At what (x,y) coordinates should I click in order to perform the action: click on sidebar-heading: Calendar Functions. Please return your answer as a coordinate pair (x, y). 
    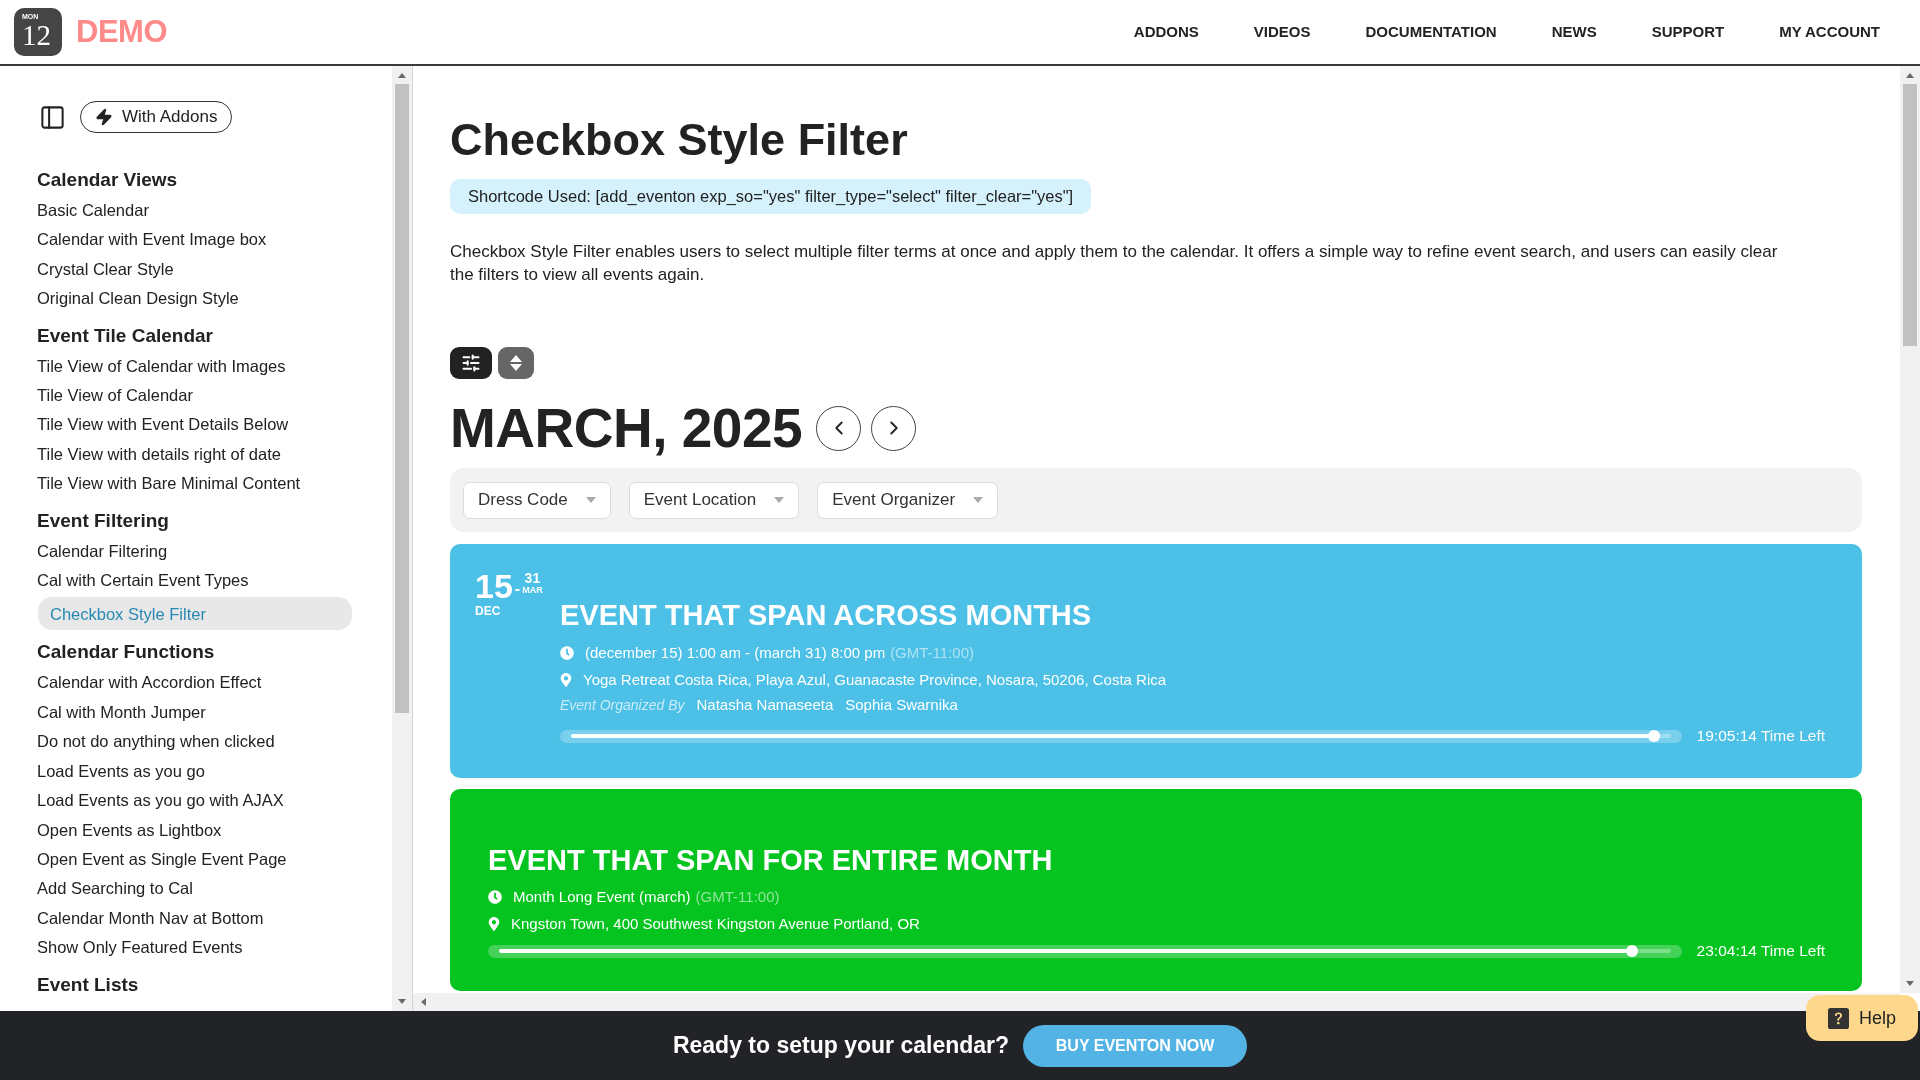
    Looking at the image, I should click on (126, 652).